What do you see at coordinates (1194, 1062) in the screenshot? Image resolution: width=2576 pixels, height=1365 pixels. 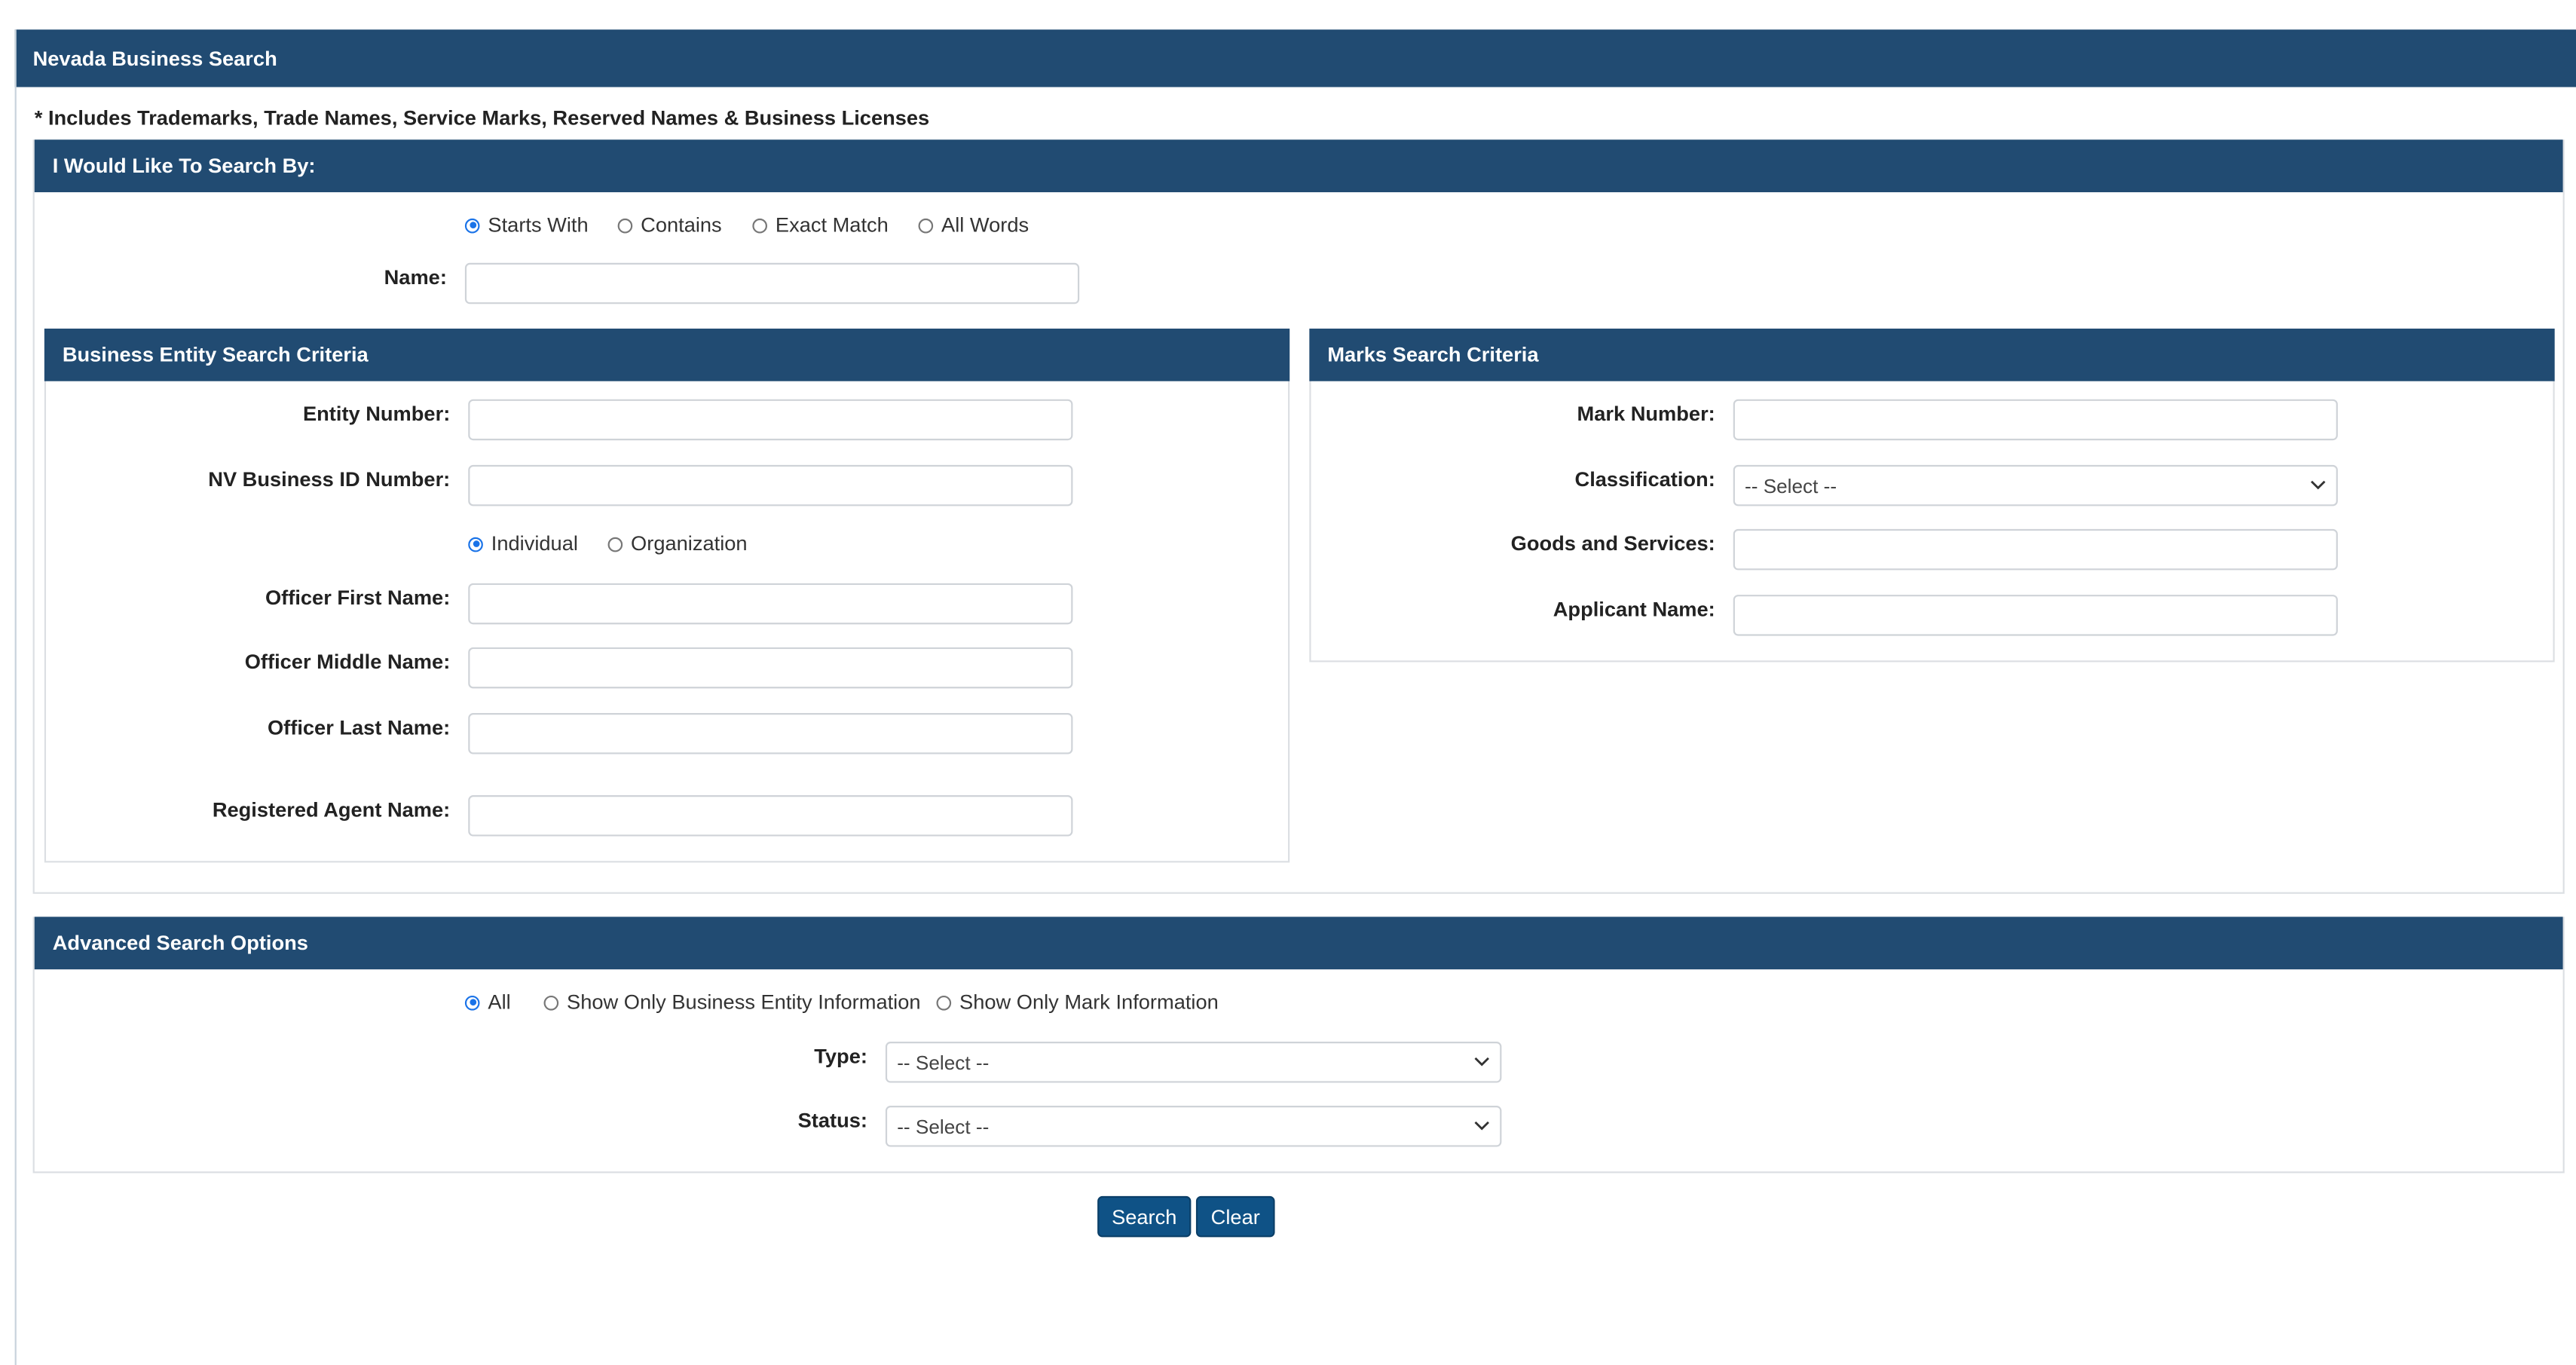 I see `type-select: -- Select --` at bounding box center [1194, 1062].